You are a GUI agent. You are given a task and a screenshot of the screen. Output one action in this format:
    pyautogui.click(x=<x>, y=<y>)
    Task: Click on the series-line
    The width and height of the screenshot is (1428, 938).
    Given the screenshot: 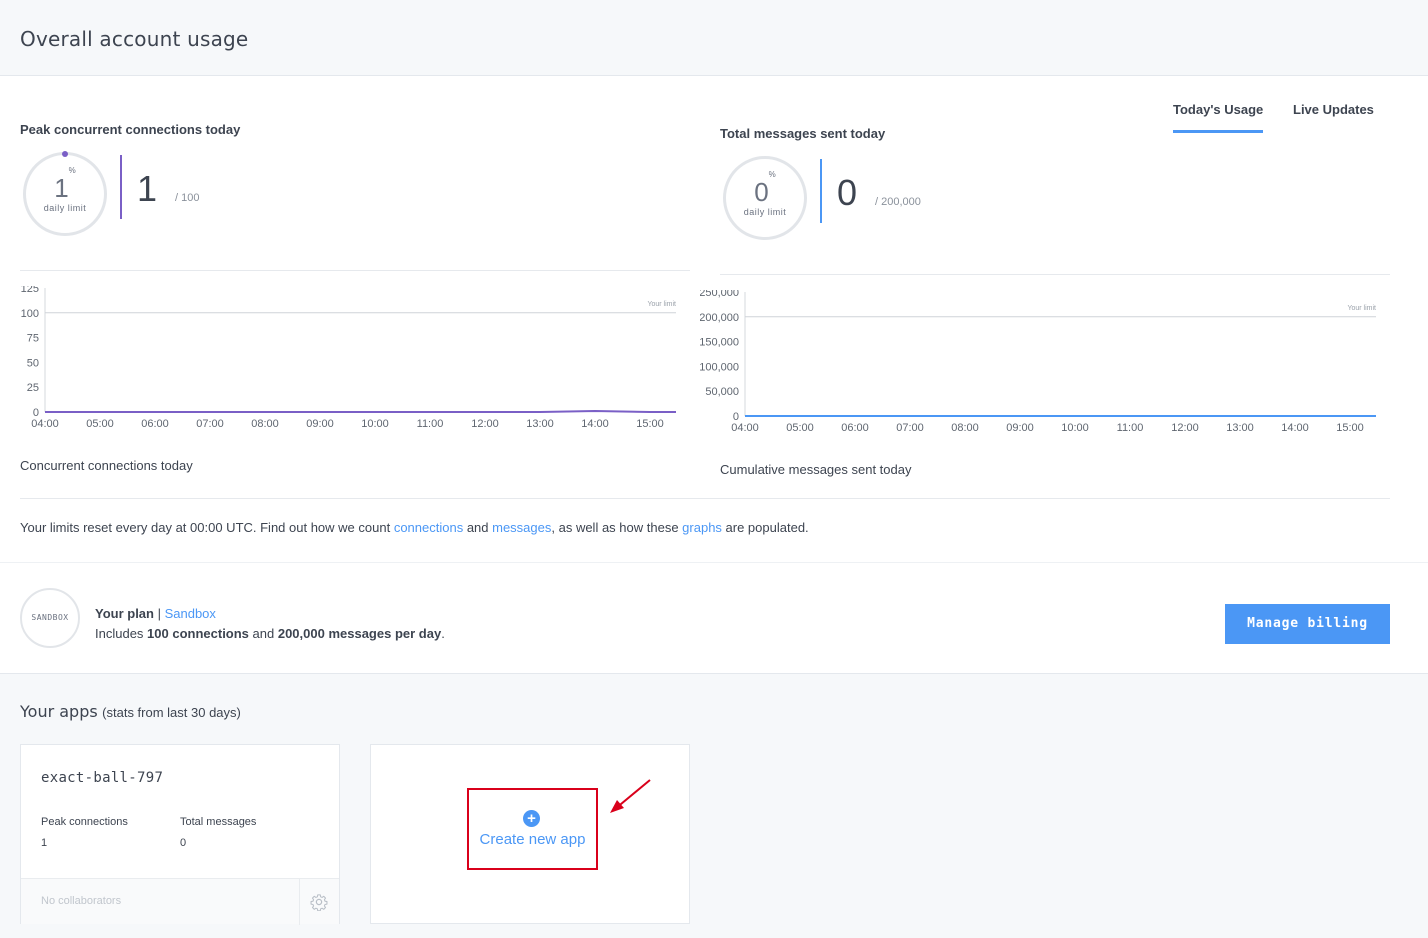 What is the action you would take?
    pyautogui.click(x=360, y=411)
    